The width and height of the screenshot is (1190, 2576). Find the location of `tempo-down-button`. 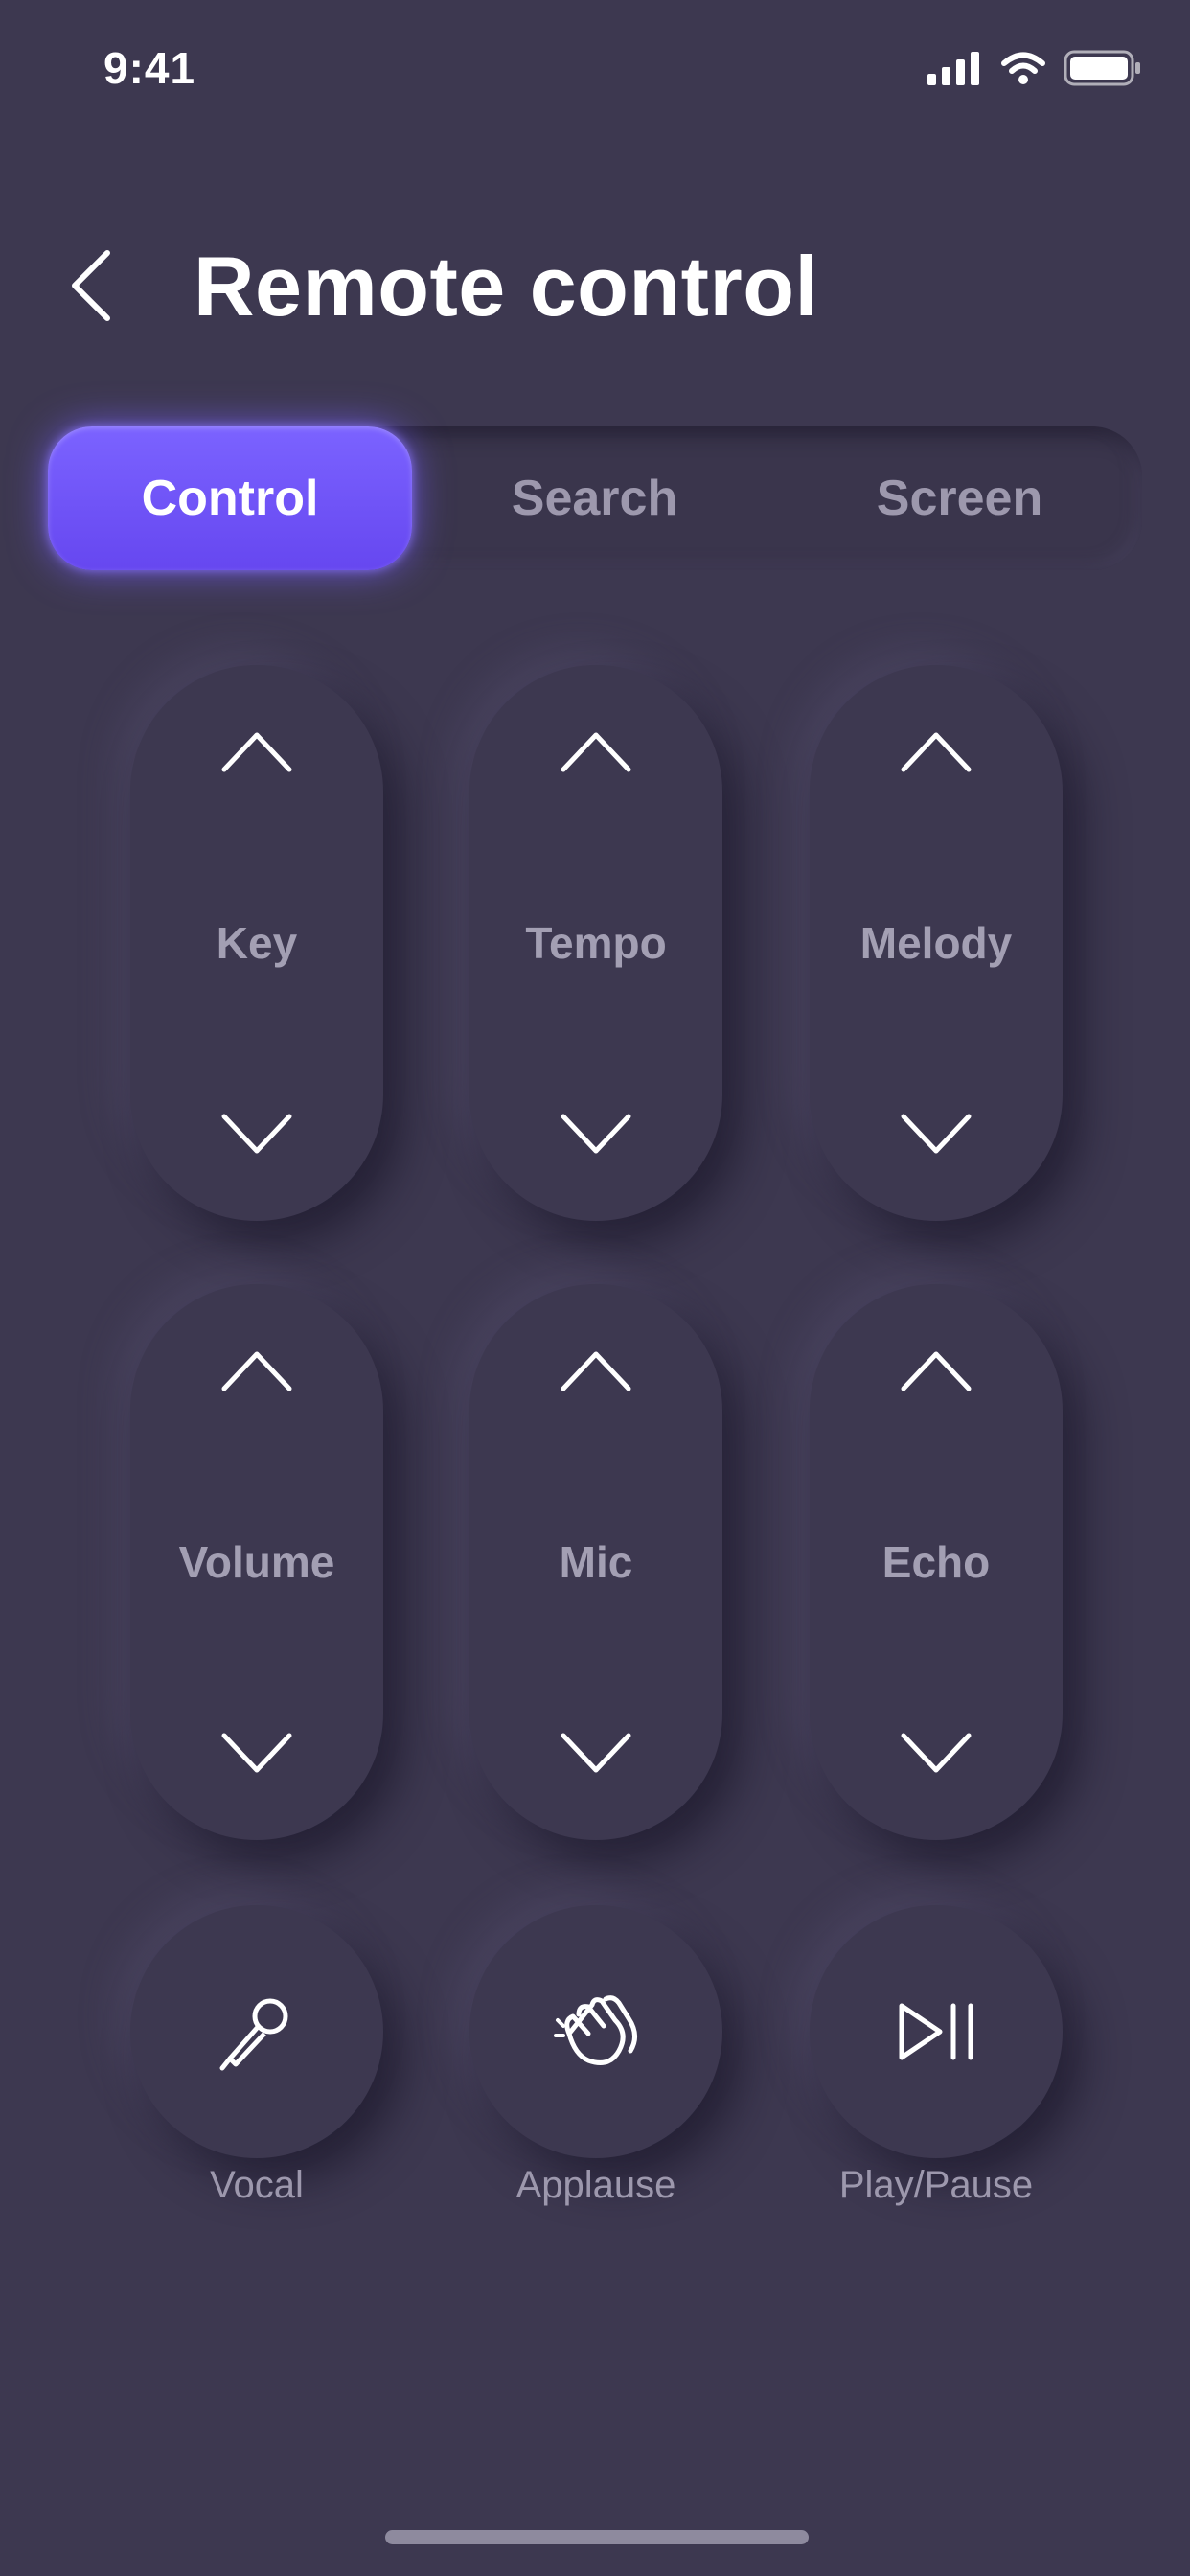

tempo-down-button is located at coordinates (596, 1134).